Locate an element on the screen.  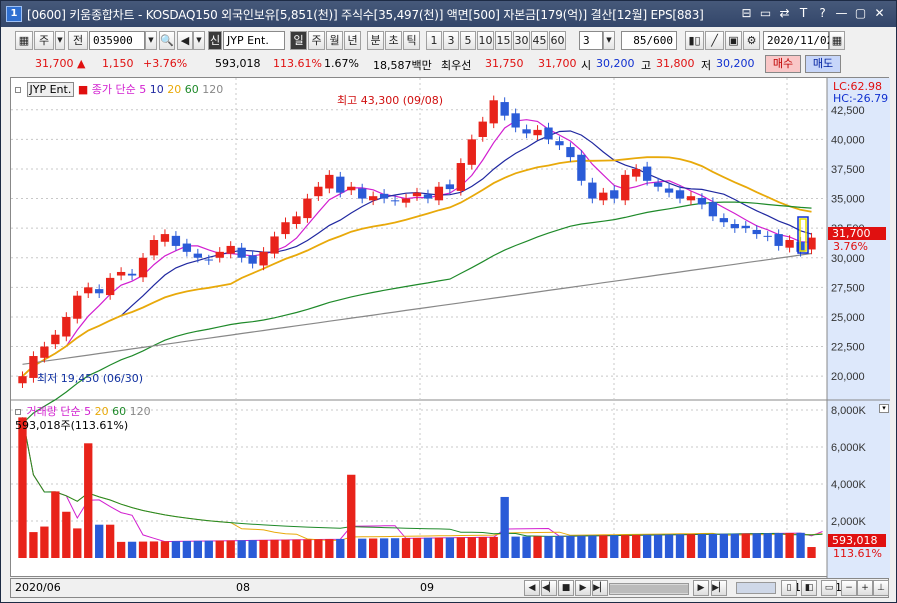
interval-10: 10 is located at coordinates (485, 40).